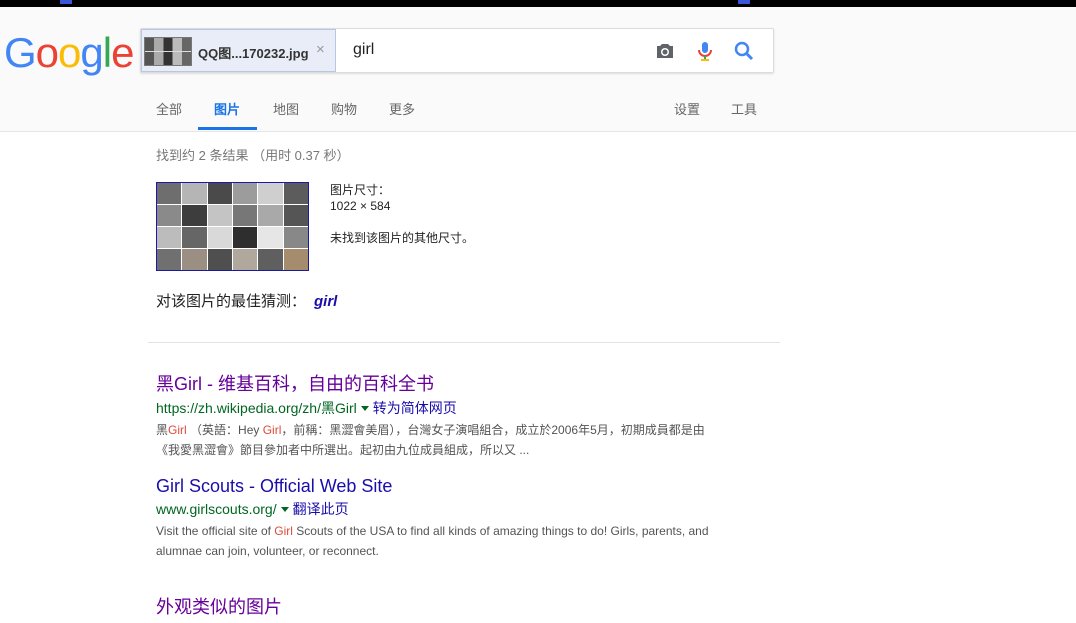  What do you see at coordinates (744, 51) in the screenshot?
I see `search-icon` at bounding box center [744, 51].